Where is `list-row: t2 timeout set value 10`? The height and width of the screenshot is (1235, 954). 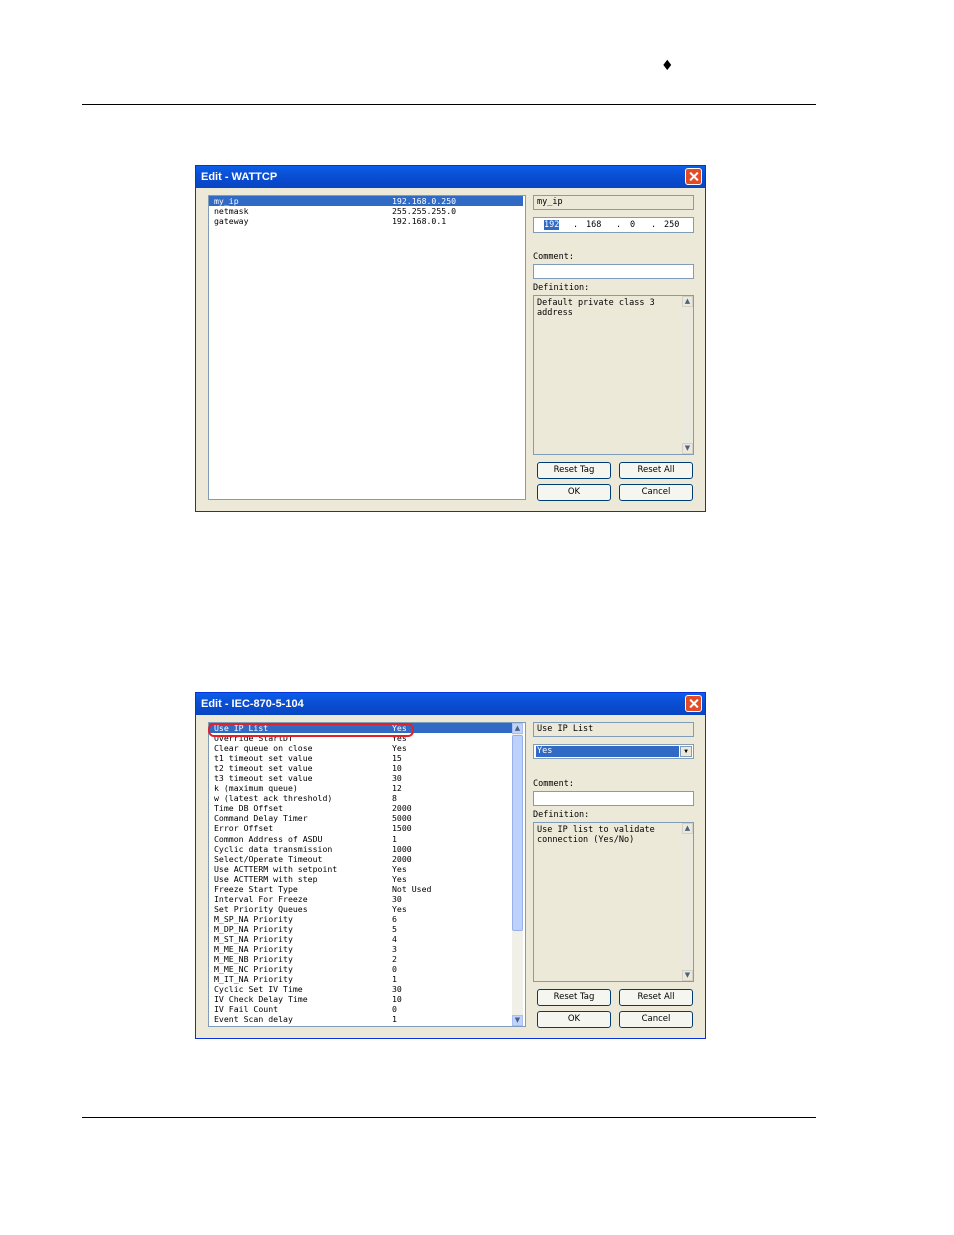 list-row: t2 timeout set value 10 is located at coordinates (360, 768).